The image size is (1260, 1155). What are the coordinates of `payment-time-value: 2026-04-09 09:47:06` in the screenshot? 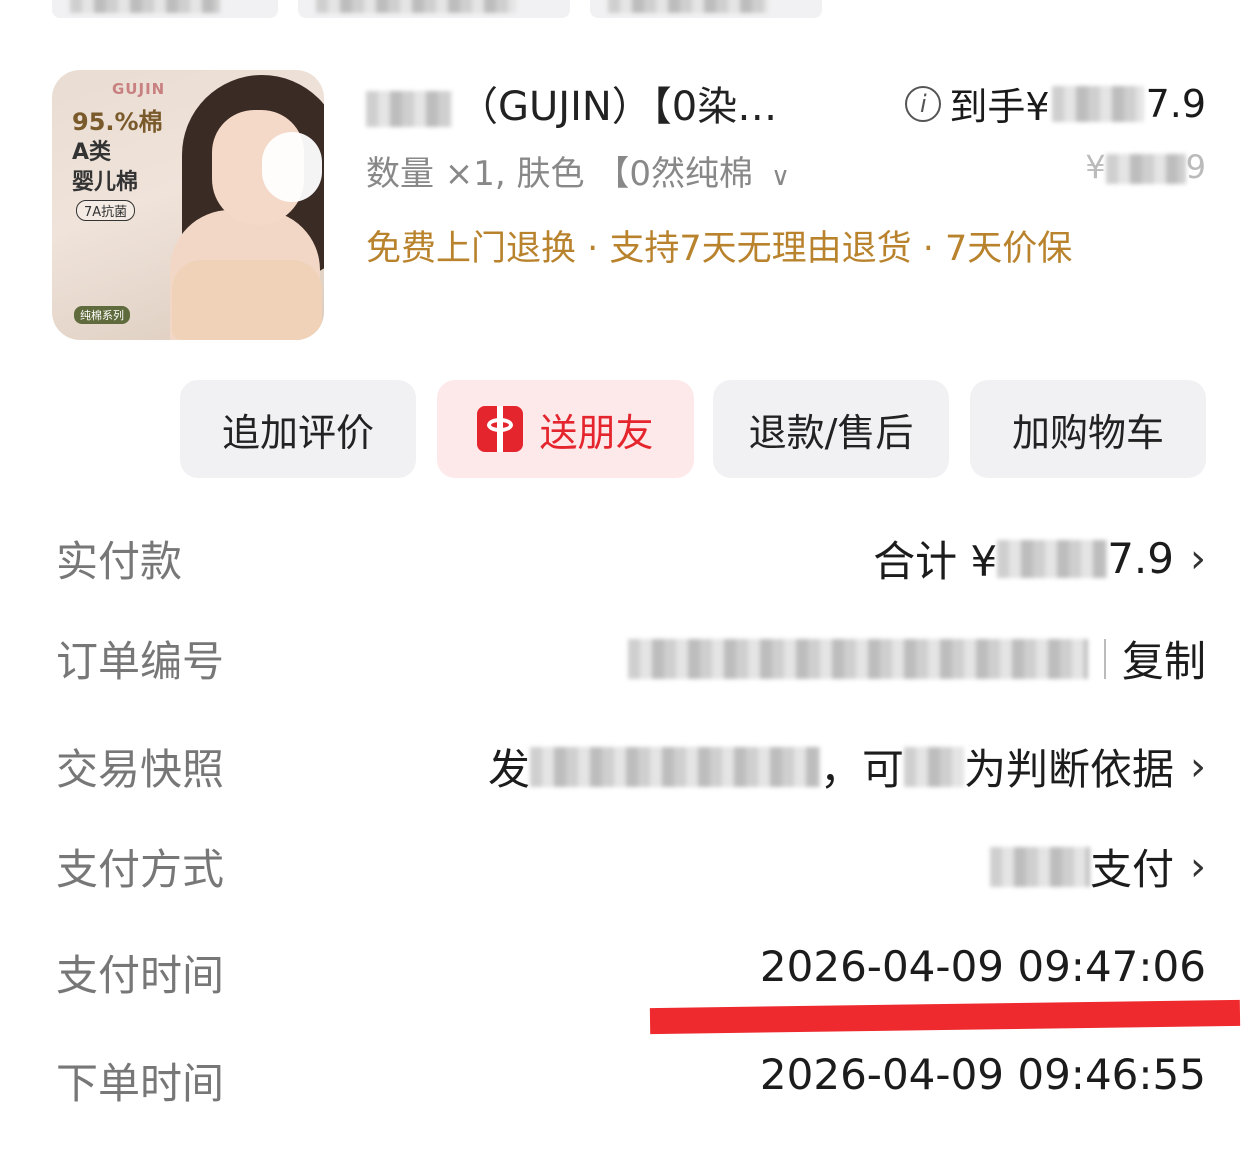 It's located at (982, 966).